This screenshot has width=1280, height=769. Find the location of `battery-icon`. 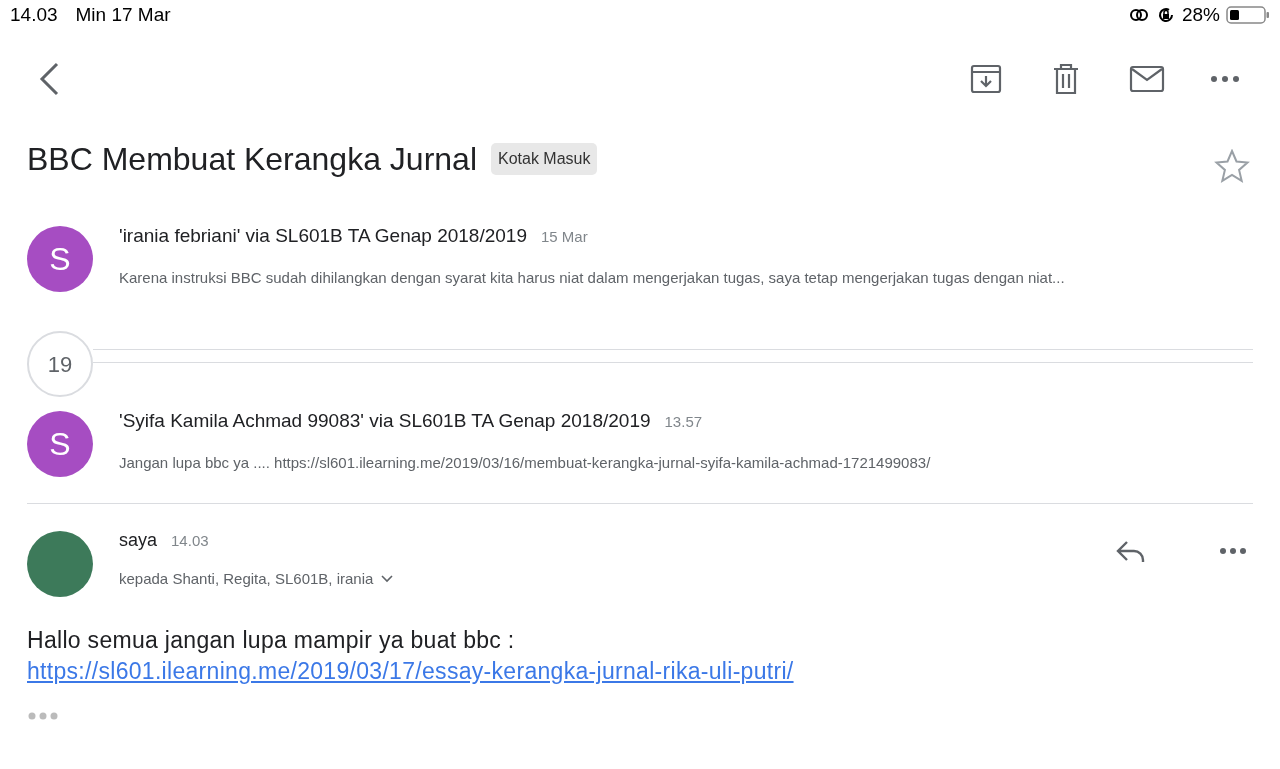

battery-icon is located at coordinates (1248, 15).